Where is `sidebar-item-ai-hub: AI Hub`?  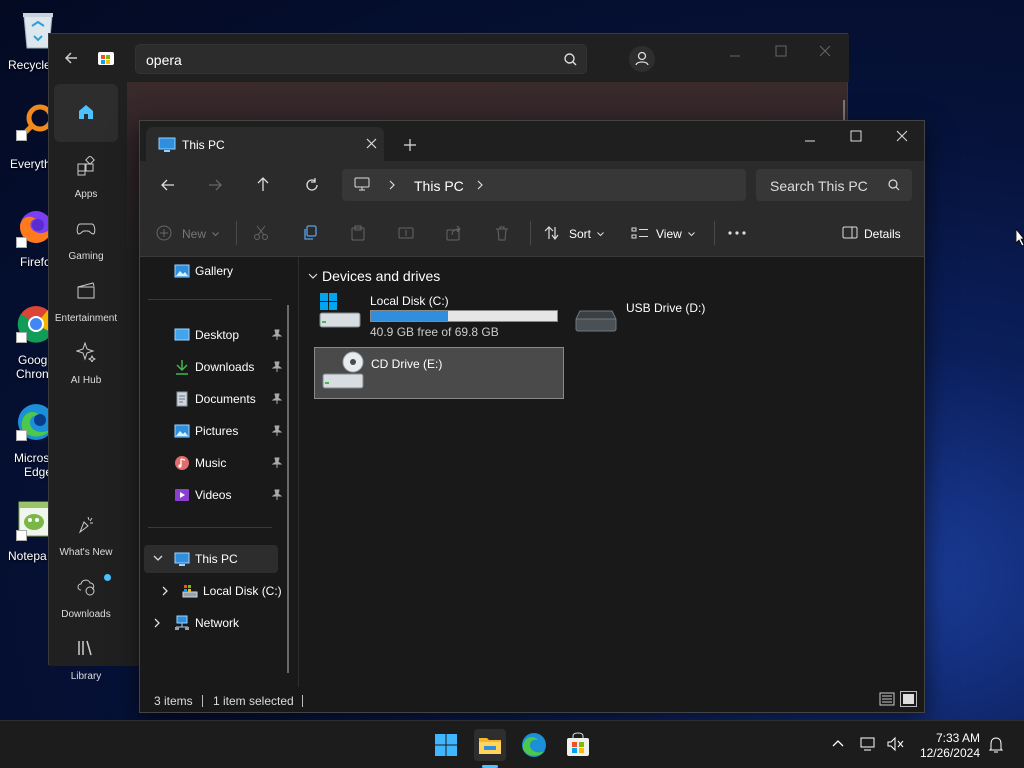 sidebar-item-ai-hub: AI Hub is located at coordinates (86, 363).